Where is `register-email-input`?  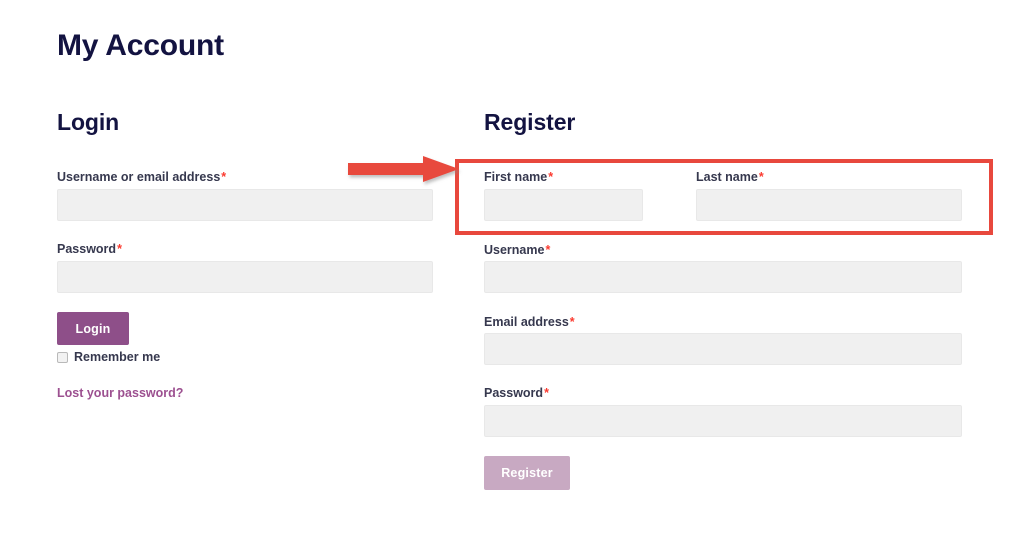 register-email-input is located at coordinates (723, 349).